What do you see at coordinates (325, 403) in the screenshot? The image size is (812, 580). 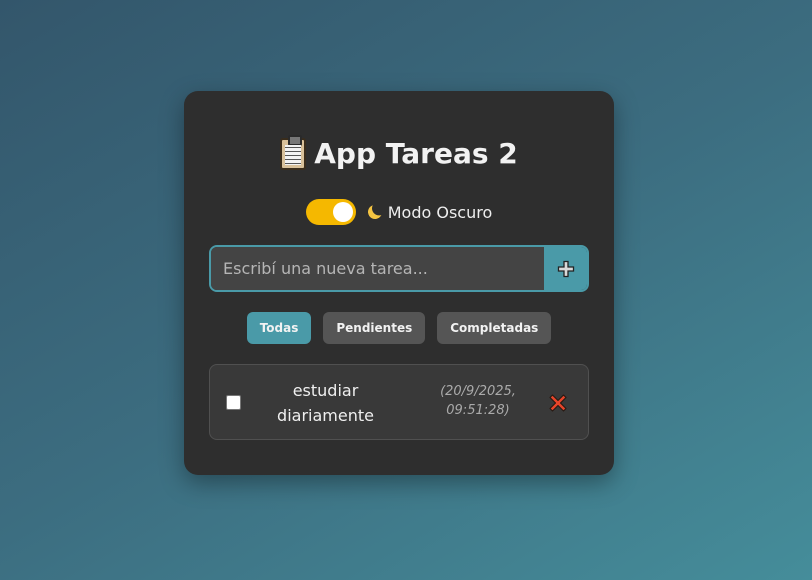 I see `task-text: estudiar diariamente` at bounding box center [325, 403].